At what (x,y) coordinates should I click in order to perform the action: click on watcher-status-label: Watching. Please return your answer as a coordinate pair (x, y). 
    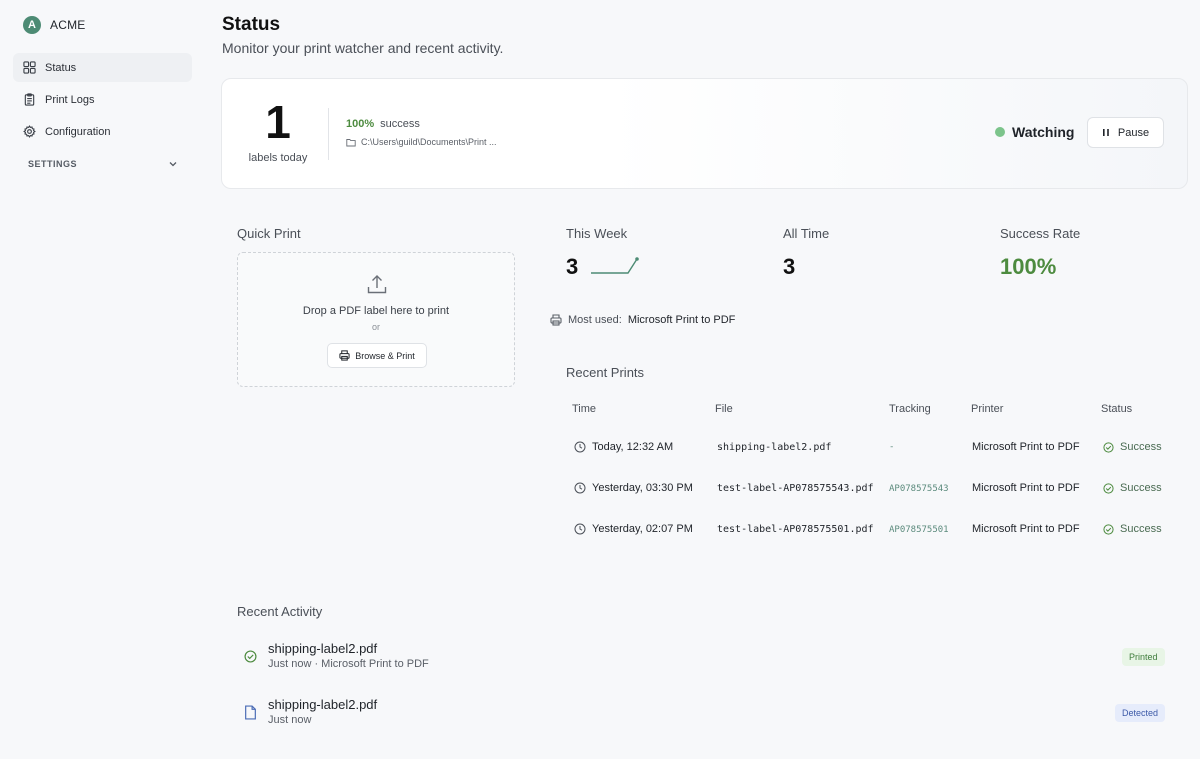
    Looking at the image, I should click on (1043, 132).